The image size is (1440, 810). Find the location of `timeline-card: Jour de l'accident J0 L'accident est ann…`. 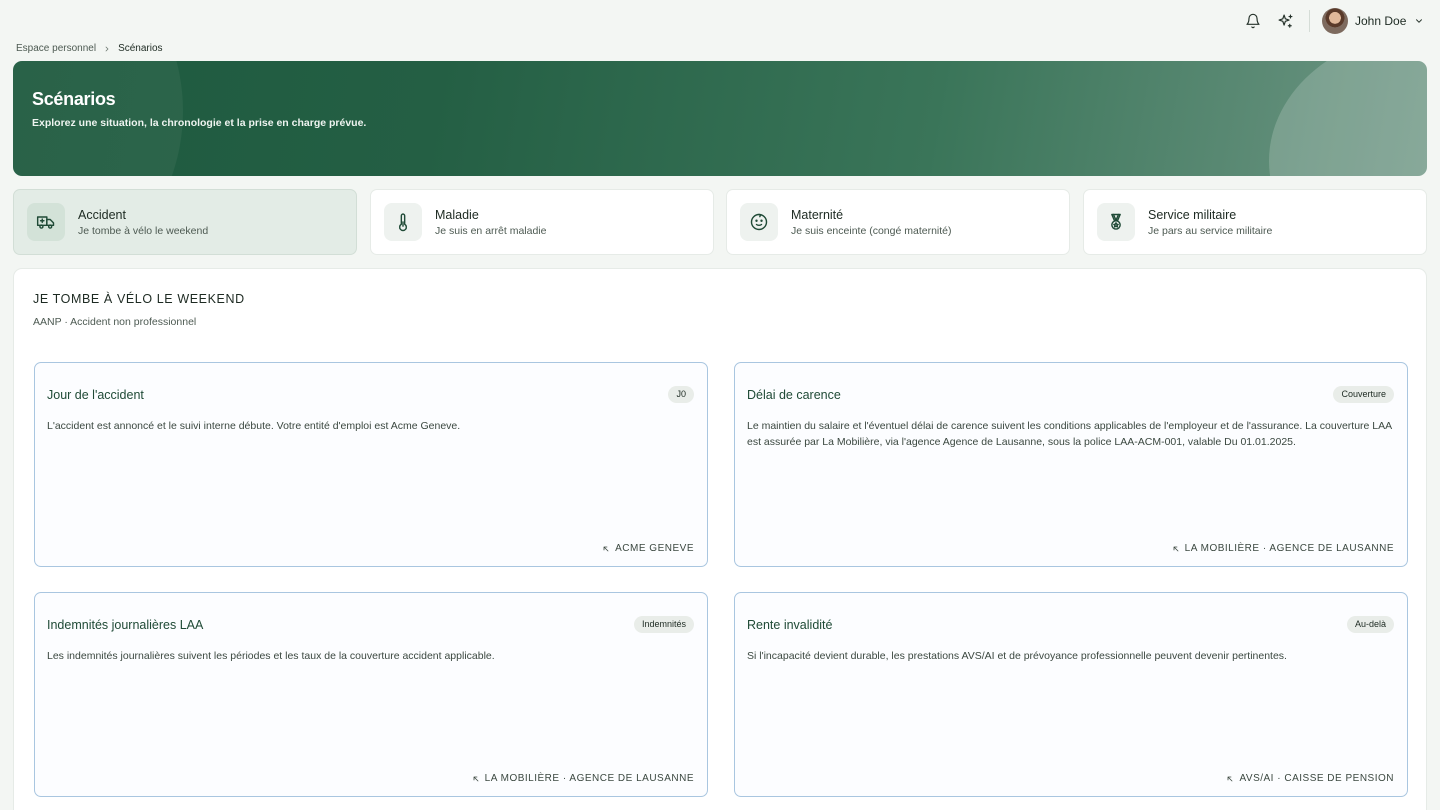

timeline-card: Jour de l'accident J0 L'accident est ann… is located at coordinates (371, 464).